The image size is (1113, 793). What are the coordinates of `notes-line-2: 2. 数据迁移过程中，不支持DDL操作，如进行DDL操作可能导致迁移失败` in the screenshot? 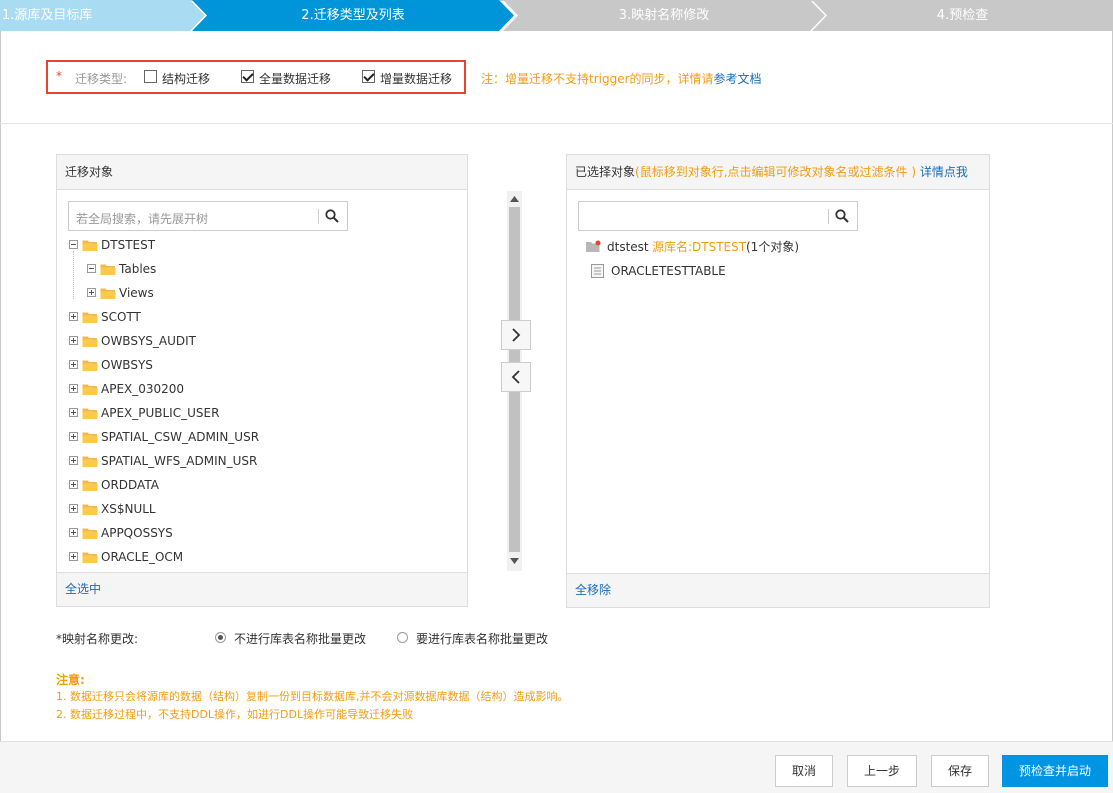 It's located at (235, 714).